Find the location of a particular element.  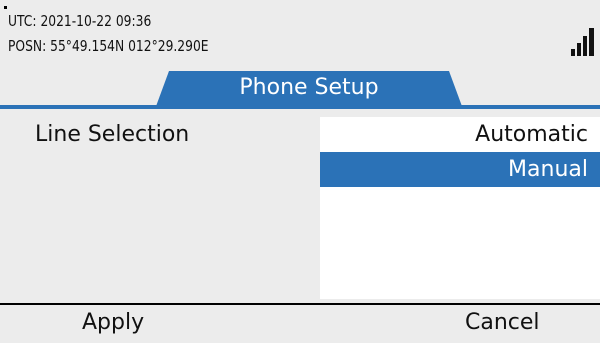

tab-bar: Phone Setup is located at coordinates (300, 86).